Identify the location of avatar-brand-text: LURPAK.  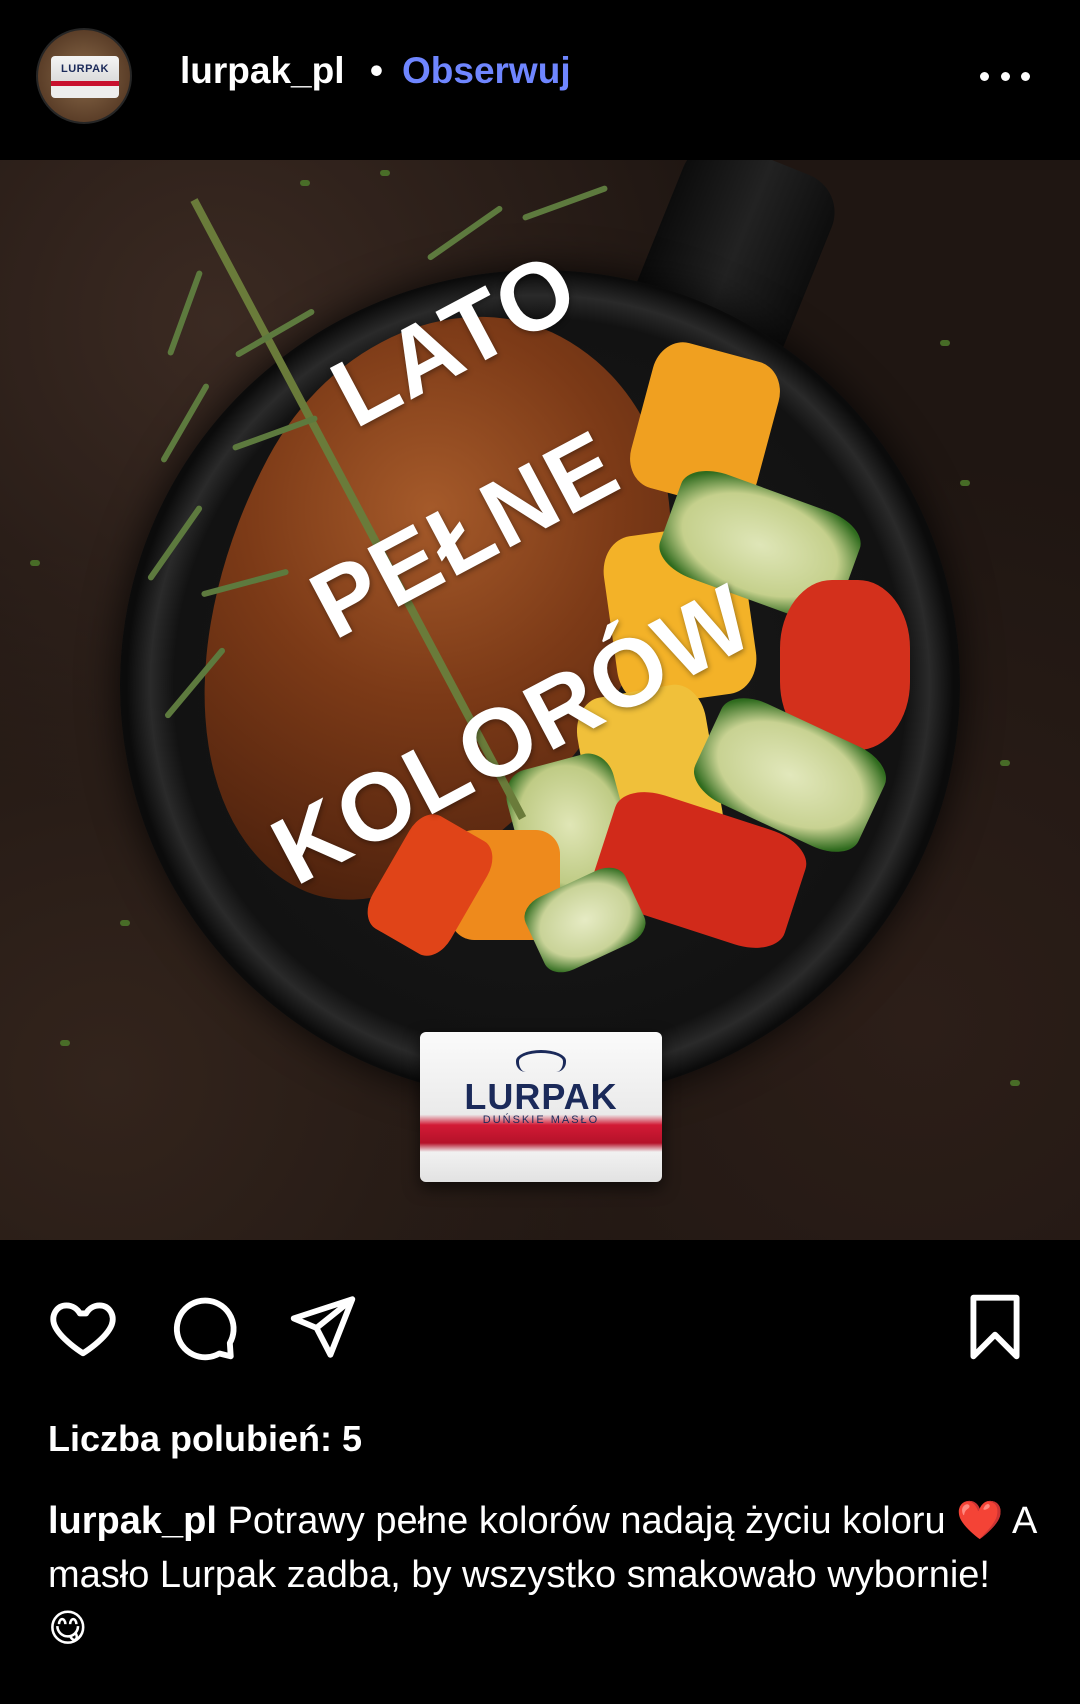
(84, 69).